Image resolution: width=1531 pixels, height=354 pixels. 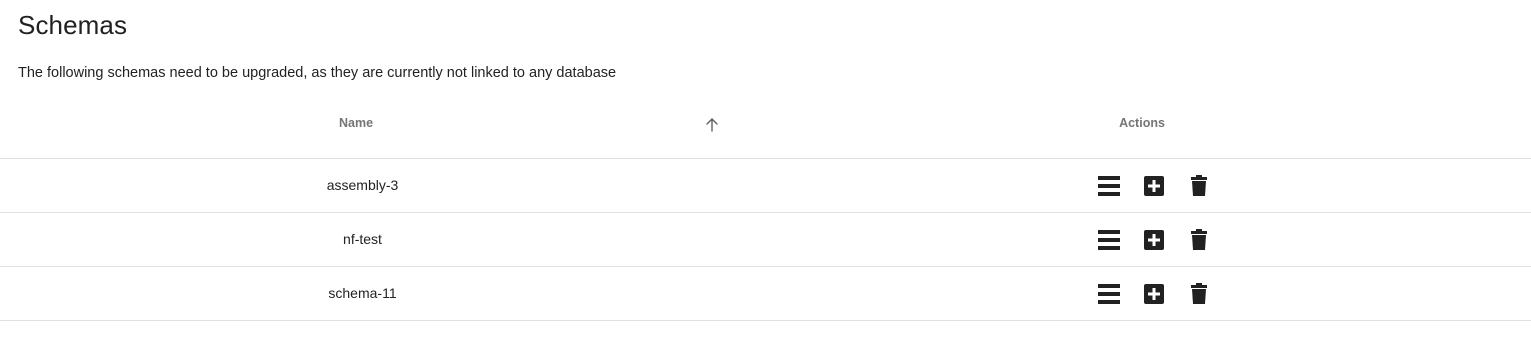 What do you see at coordinates (1142, 123) in the screenshot?
I see `column-header-actions: Actions` at bounding box center [1142, 123].